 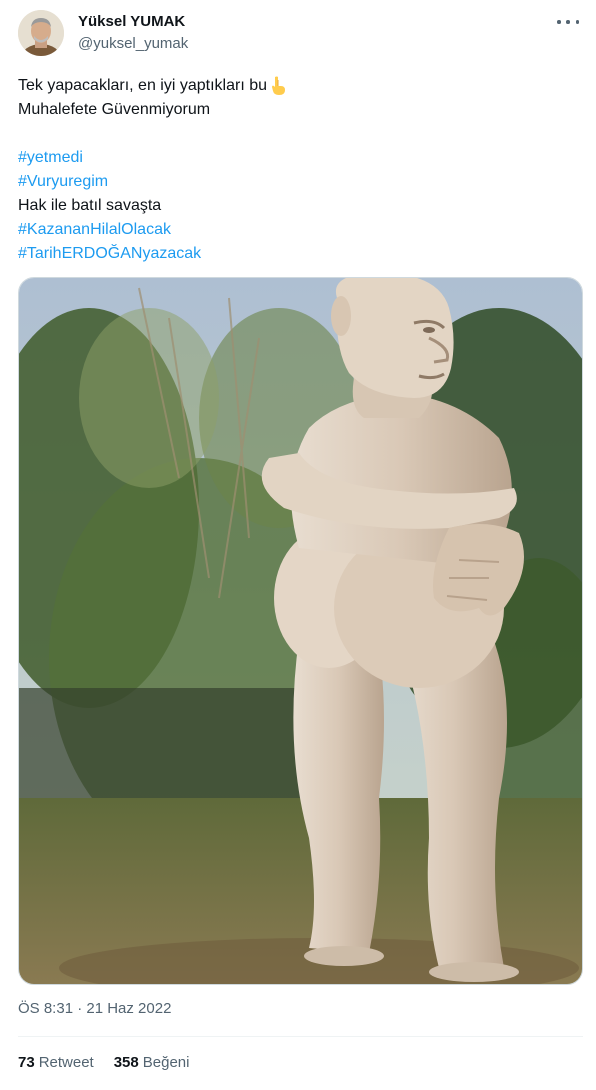 I want to click on tweet-line-text: Hak ile batıl savaşta, so click(x=90, y=205).